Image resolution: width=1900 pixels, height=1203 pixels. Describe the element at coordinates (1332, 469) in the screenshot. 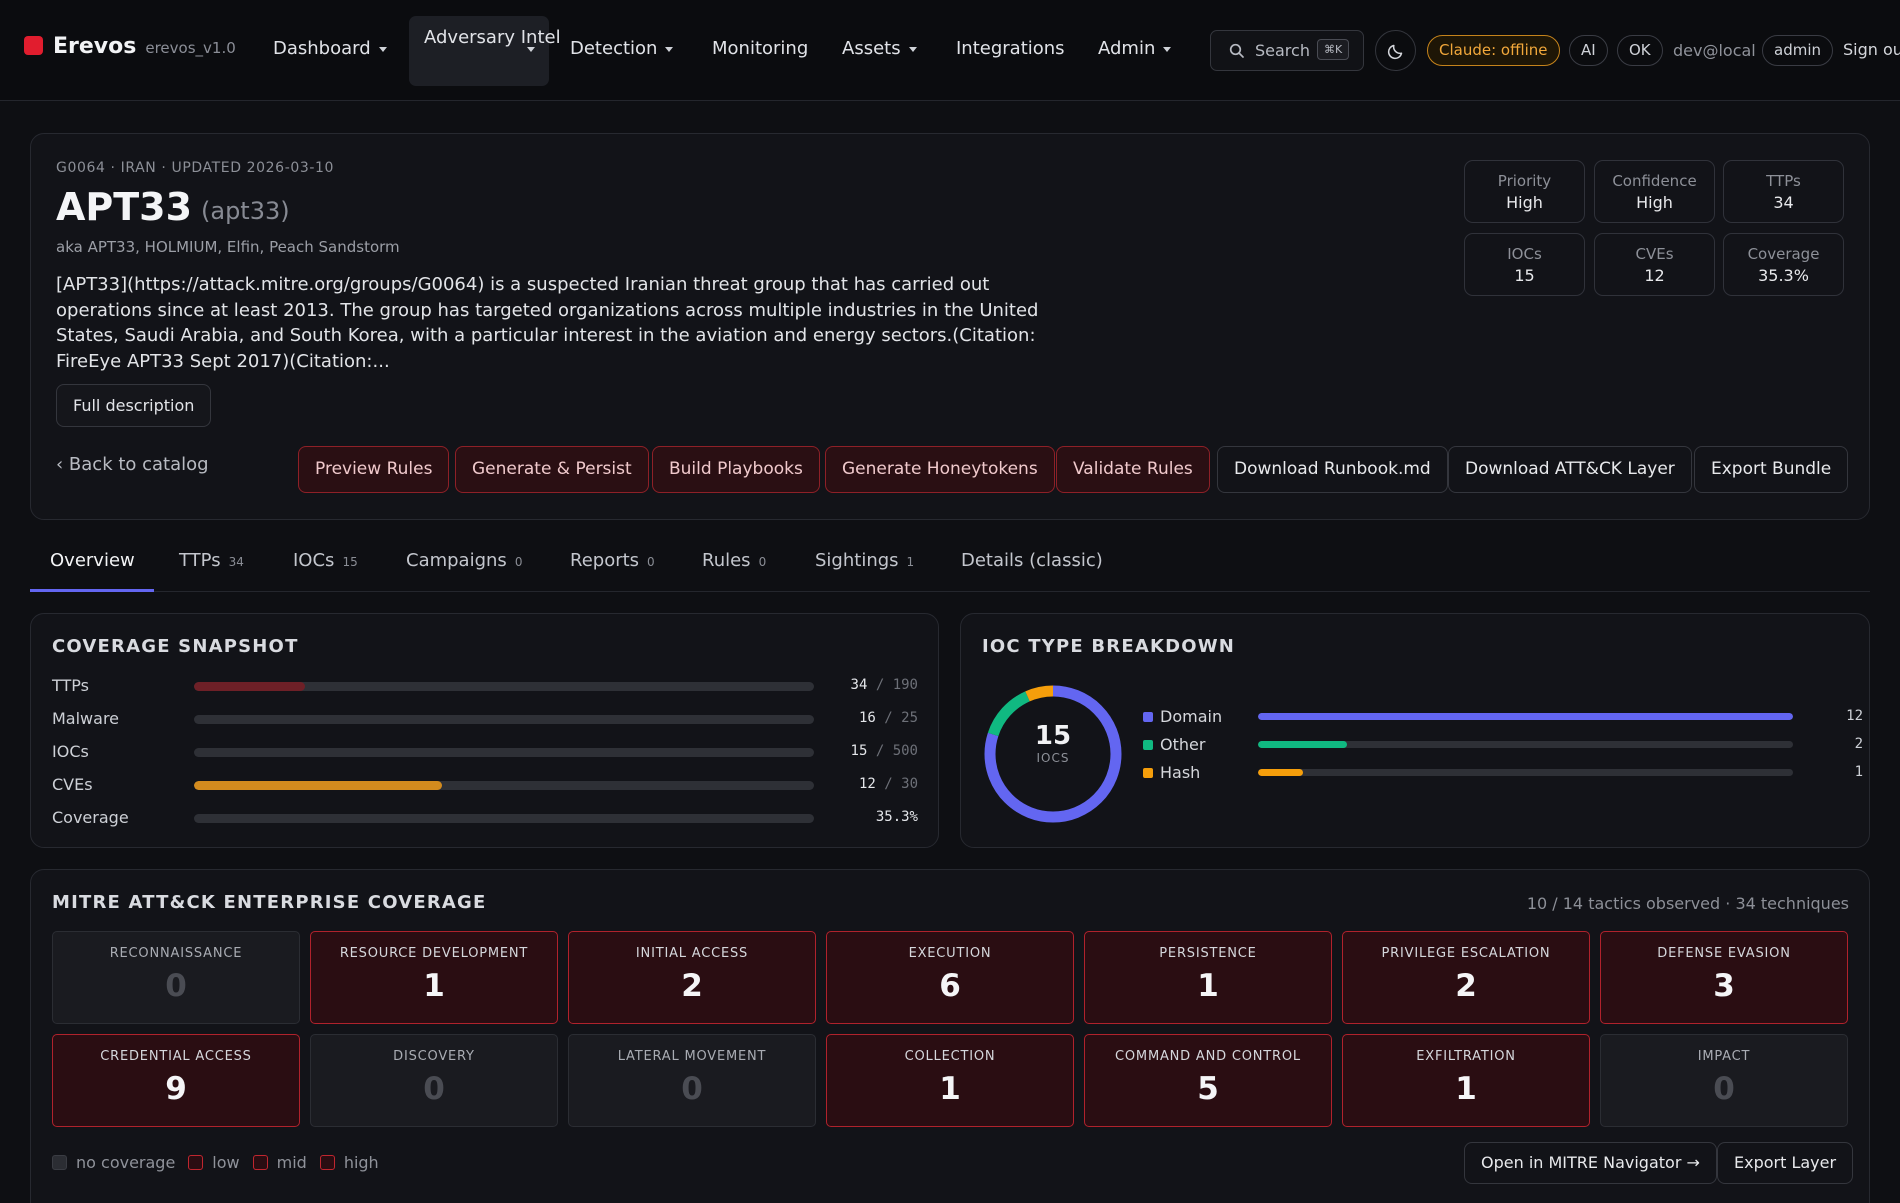

I see `download-runbook-button: Download Runbook.md` at that location.